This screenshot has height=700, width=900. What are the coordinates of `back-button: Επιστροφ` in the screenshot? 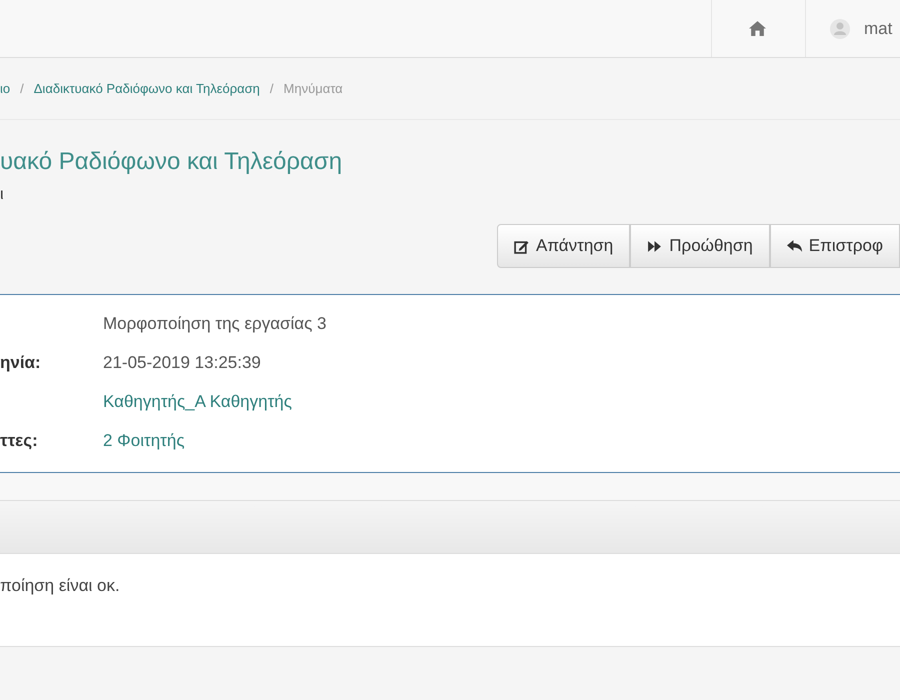 It's located at (835, 246).